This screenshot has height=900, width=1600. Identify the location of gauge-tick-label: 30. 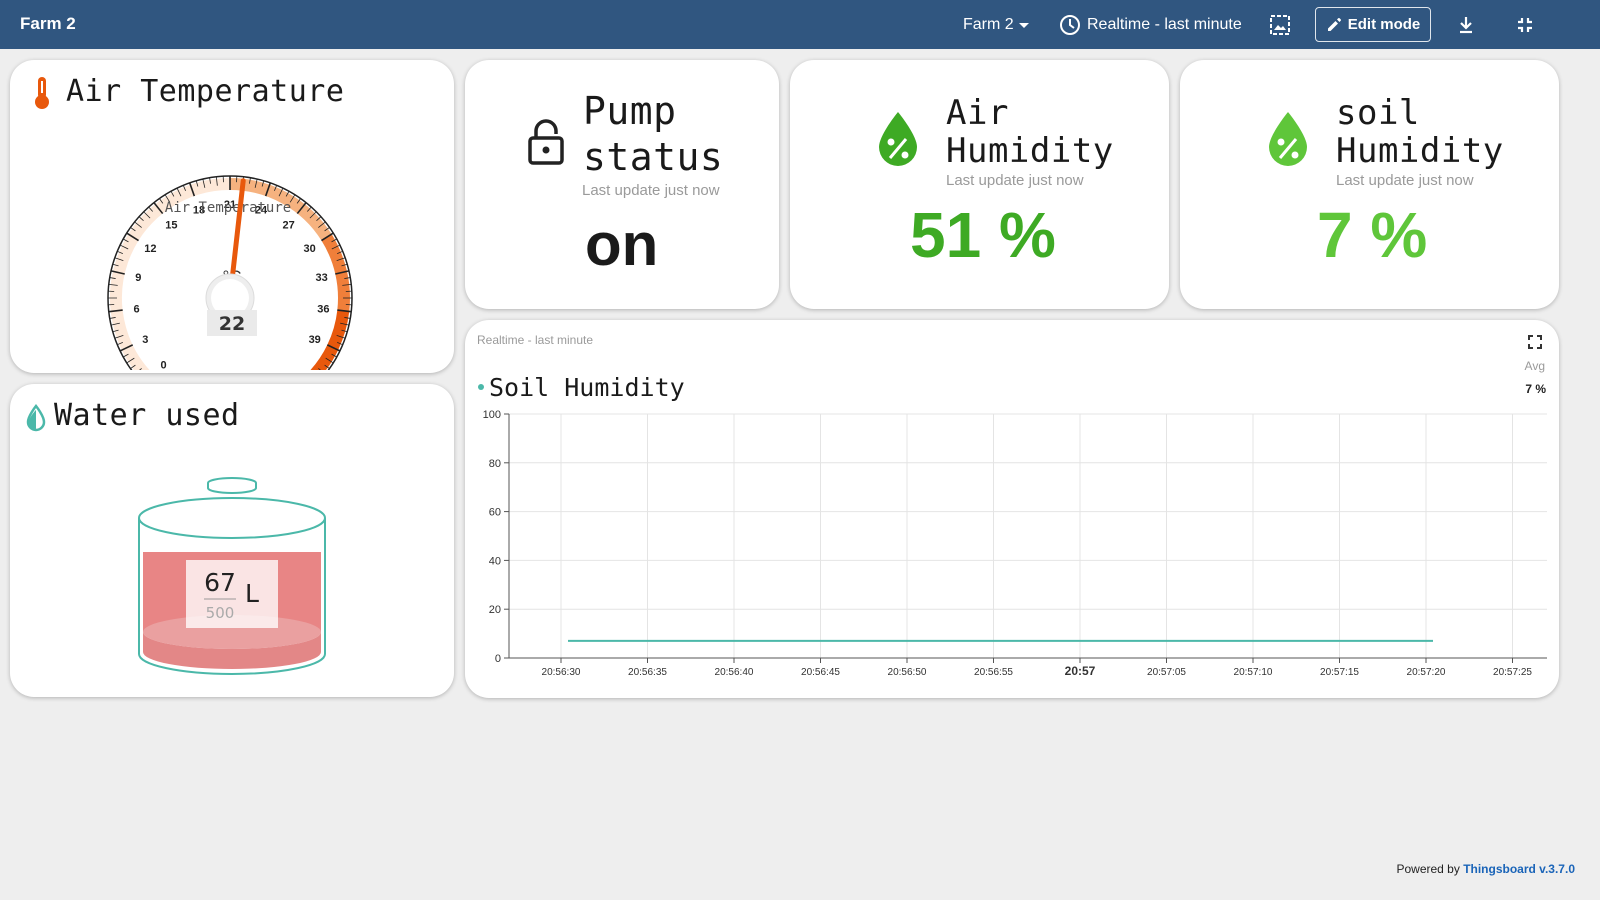
(309, 249).